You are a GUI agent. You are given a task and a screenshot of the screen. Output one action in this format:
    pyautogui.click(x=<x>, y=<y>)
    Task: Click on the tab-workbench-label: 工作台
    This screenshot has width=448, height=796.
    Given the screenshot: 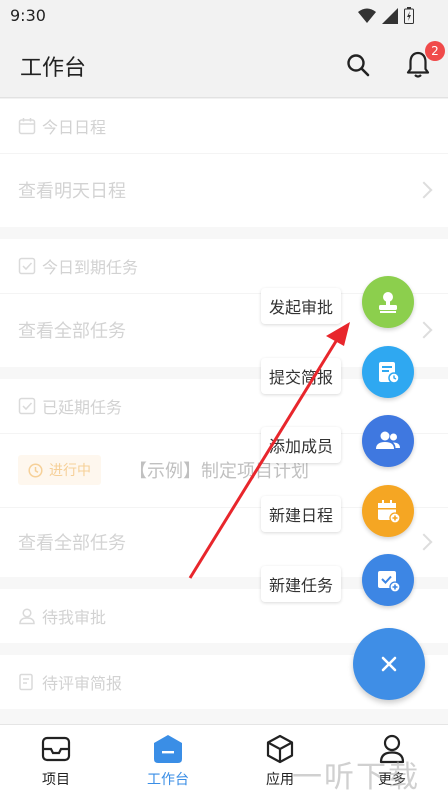 What is the action you would take?
    pyautogui.click(x=168, y=780)
    